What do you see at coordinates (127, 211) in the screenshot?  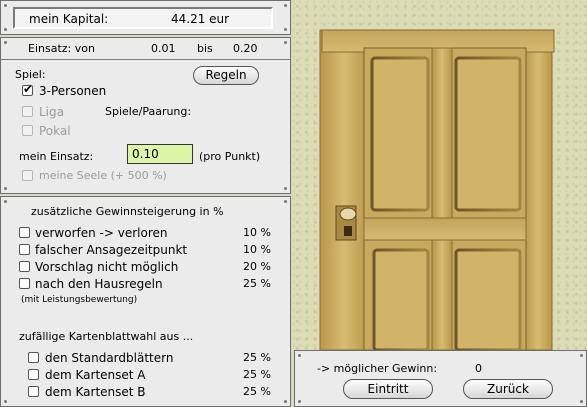 I see `bonus-title: zusätzliche Gewinnsteigerung in %` at bounding box center [127, 211].